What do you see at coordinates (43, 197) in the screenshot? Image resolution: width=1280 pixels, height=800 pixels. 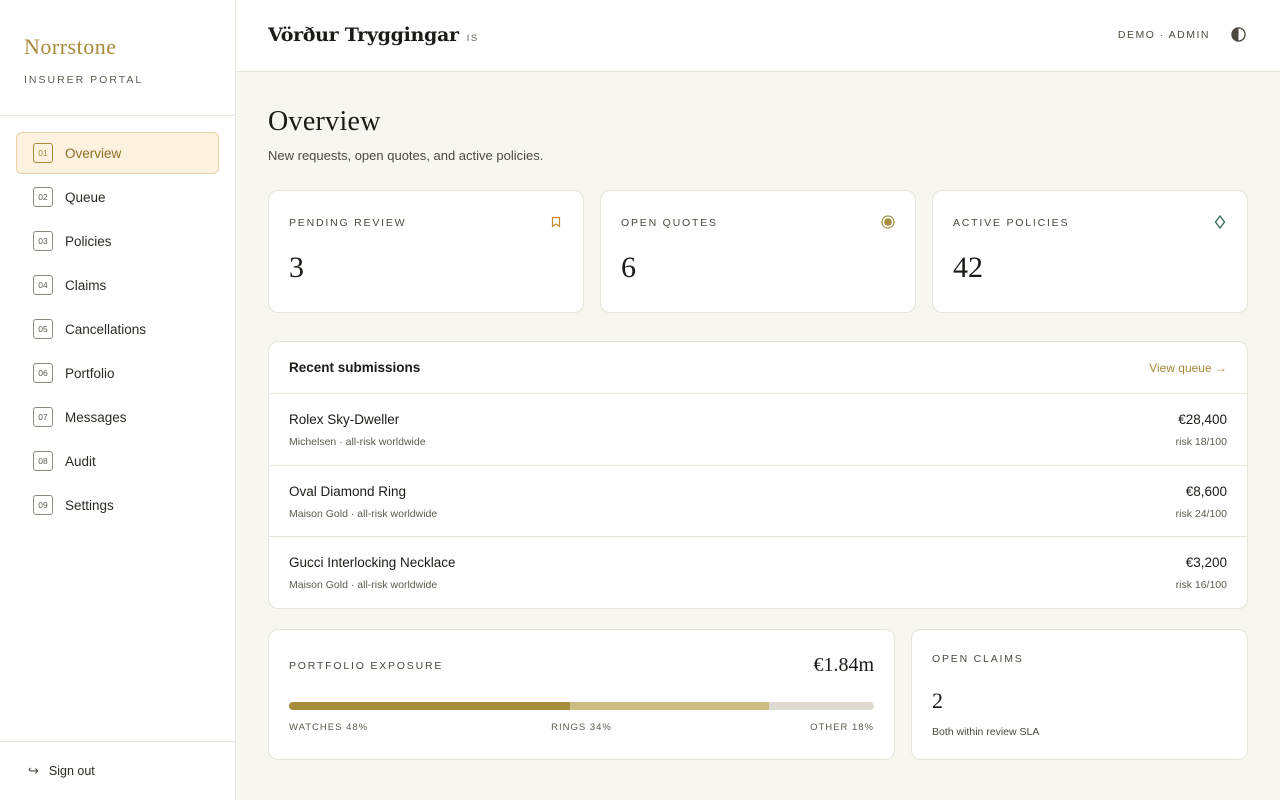 I see `nav-number-badge: 02` at bounding box center [43, 197].